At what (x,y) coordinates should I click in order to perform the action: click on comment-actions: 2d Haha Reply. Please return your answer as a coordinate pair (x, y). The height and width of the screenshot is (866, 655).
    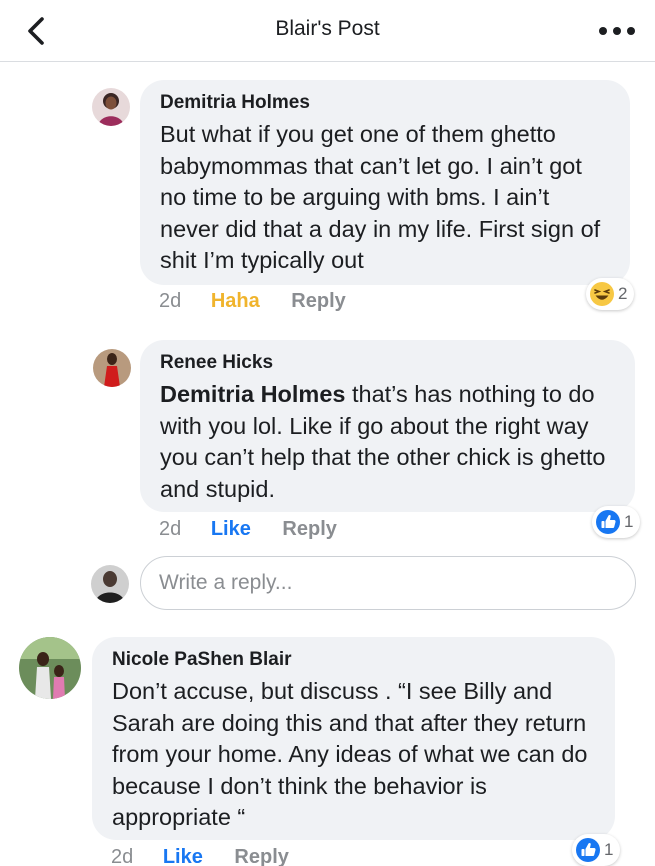
    Looking at the image, I should click on (252, 301).